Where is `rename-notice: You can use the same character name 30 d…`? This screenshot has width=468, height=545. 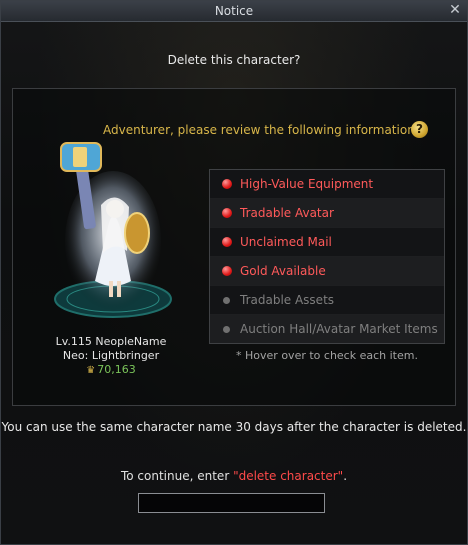 rename-notice: You can use the same character name 30 d… is located at coordinates (234, 427).